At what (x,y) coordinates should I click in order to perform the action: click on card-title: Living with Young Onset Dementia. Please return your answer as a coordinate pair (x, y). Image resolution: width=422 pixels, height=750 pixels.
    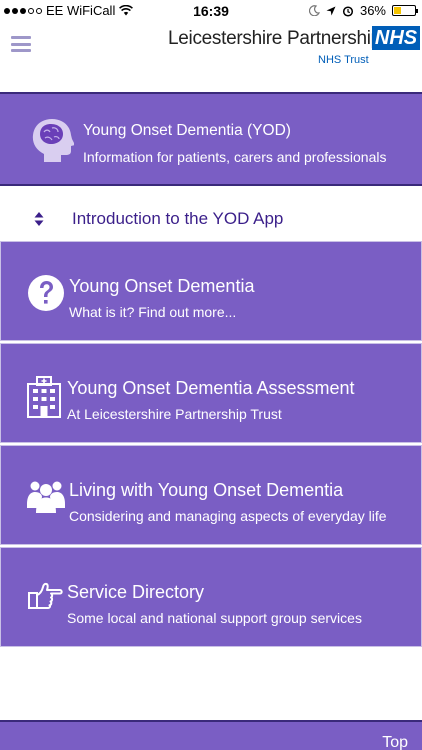
    Looking at the image, I should click on (206, 490).